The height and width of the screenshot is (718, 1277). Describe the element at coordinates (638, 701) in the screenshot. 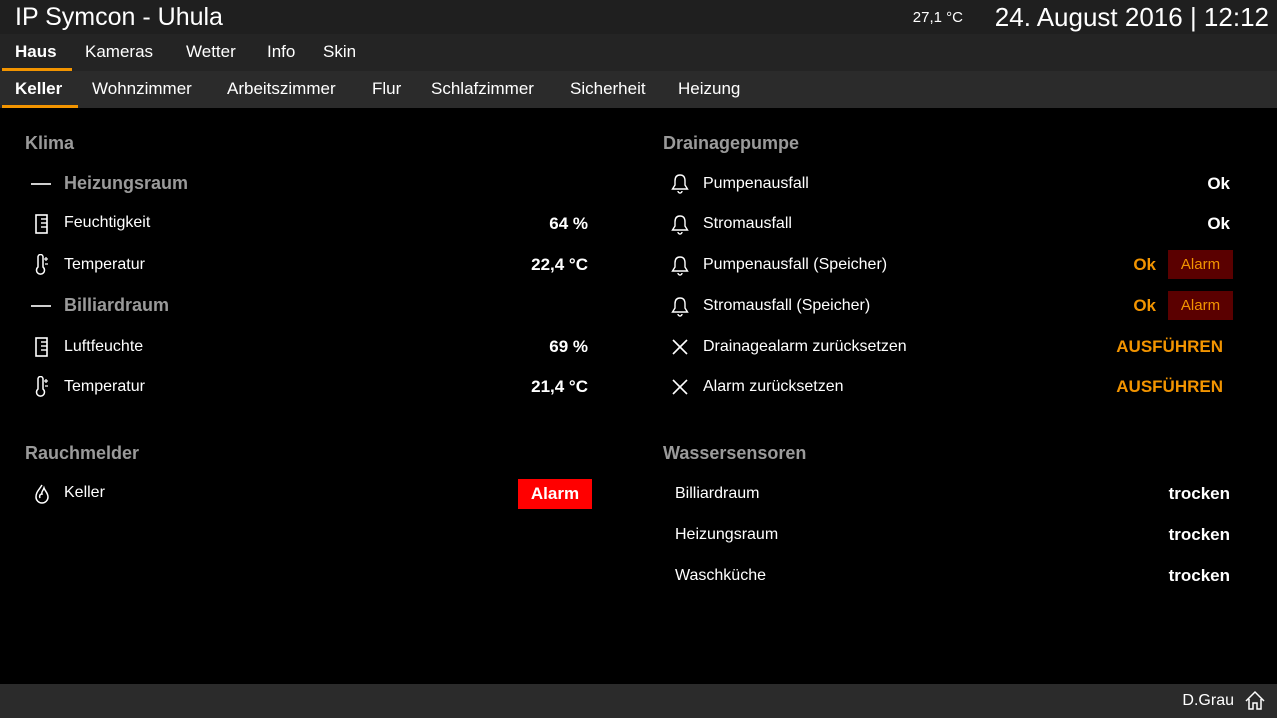

I see `footer-bar: D.Grau` at that location.